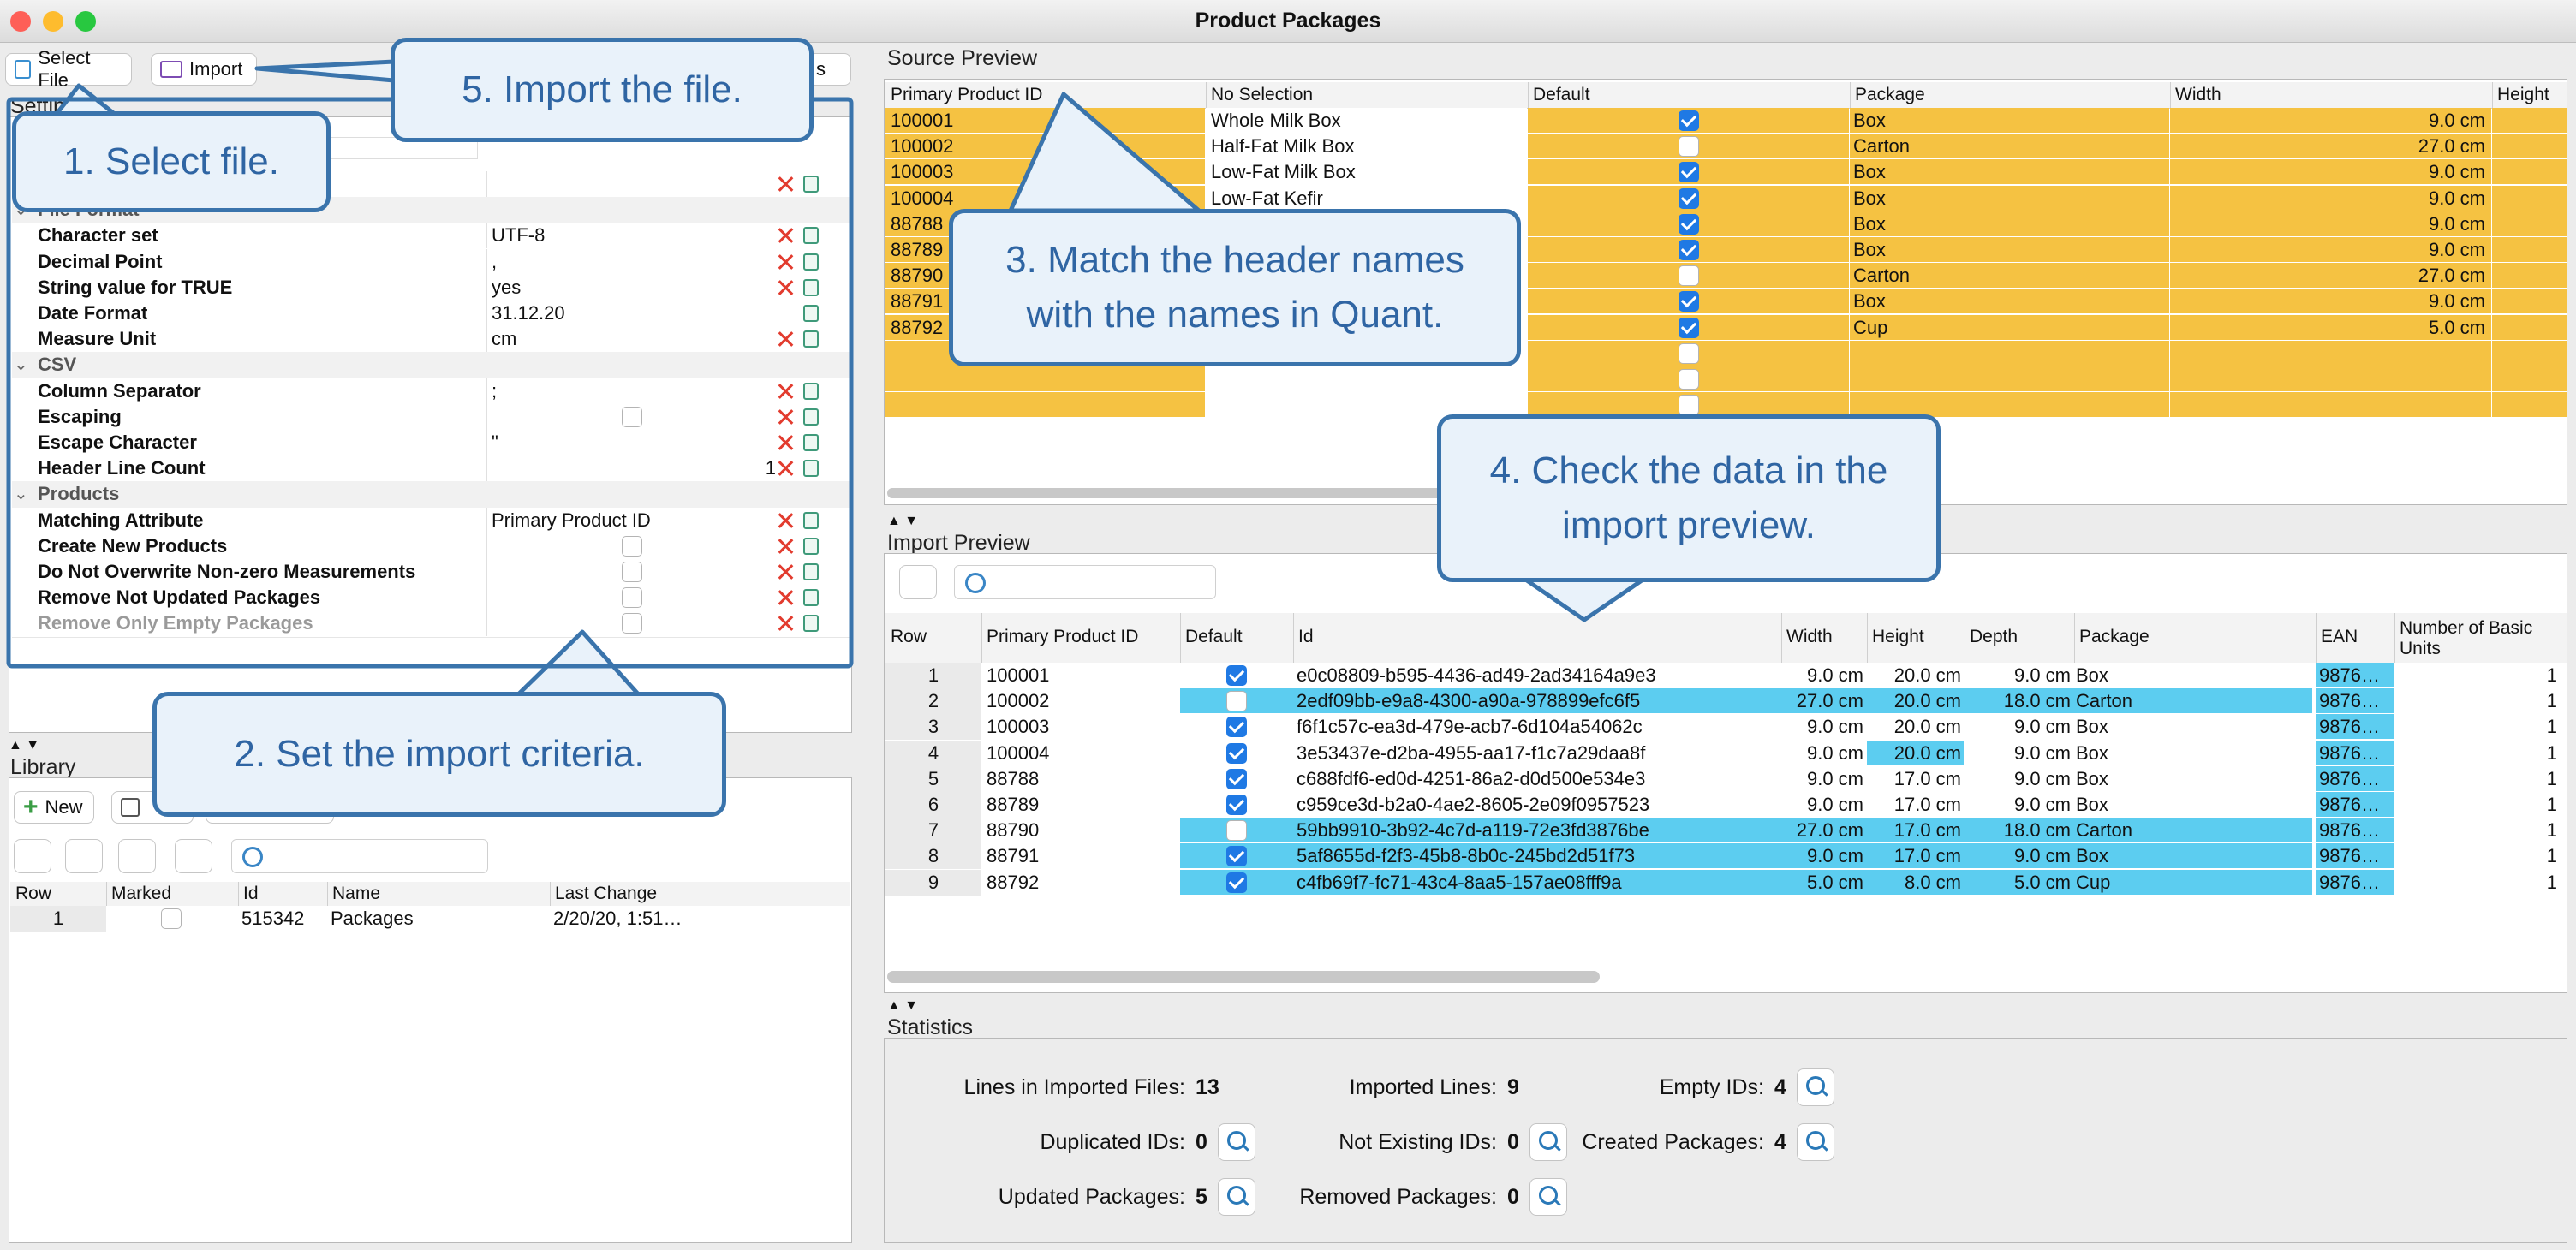 Image resolution: width=2576 pixels, height=1250 pixels. I want to click on callout-select-file: 1. Select file., so click(171, 161).